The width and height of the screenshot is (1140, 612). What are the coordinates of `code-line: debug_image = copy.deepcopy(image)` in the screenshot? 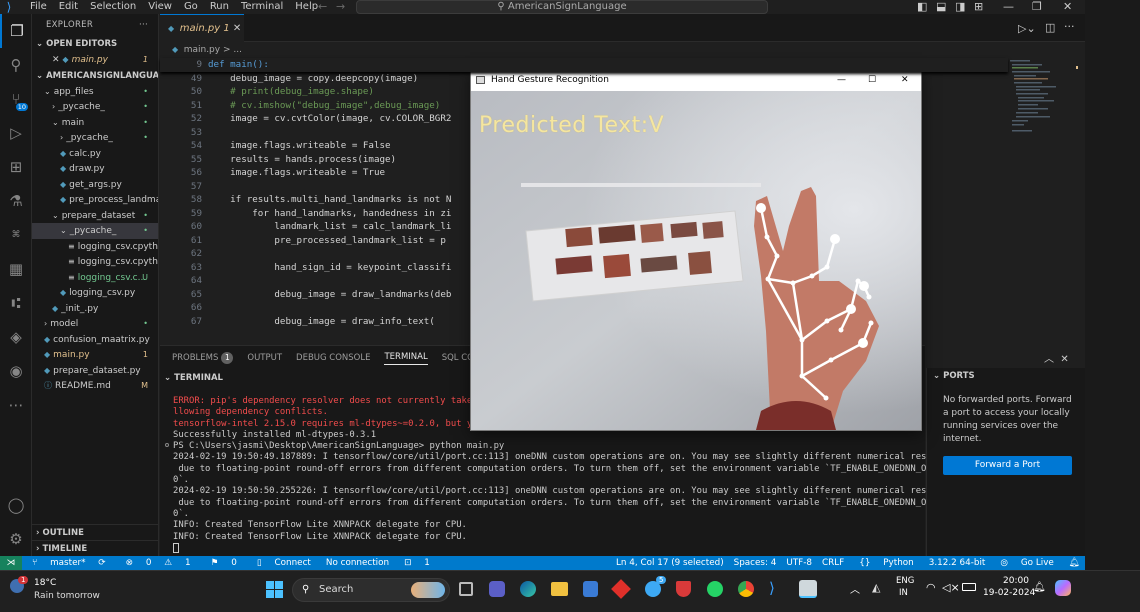 It's located at (329, 79).